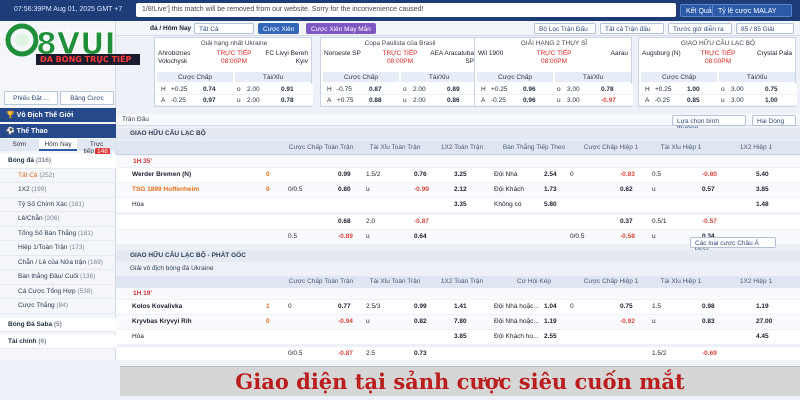  What do you see at coordinates (58, 190) in the screenshot?
I see `sidebar-item-2: 1X2 (199)` at bounding box center [58, 190].